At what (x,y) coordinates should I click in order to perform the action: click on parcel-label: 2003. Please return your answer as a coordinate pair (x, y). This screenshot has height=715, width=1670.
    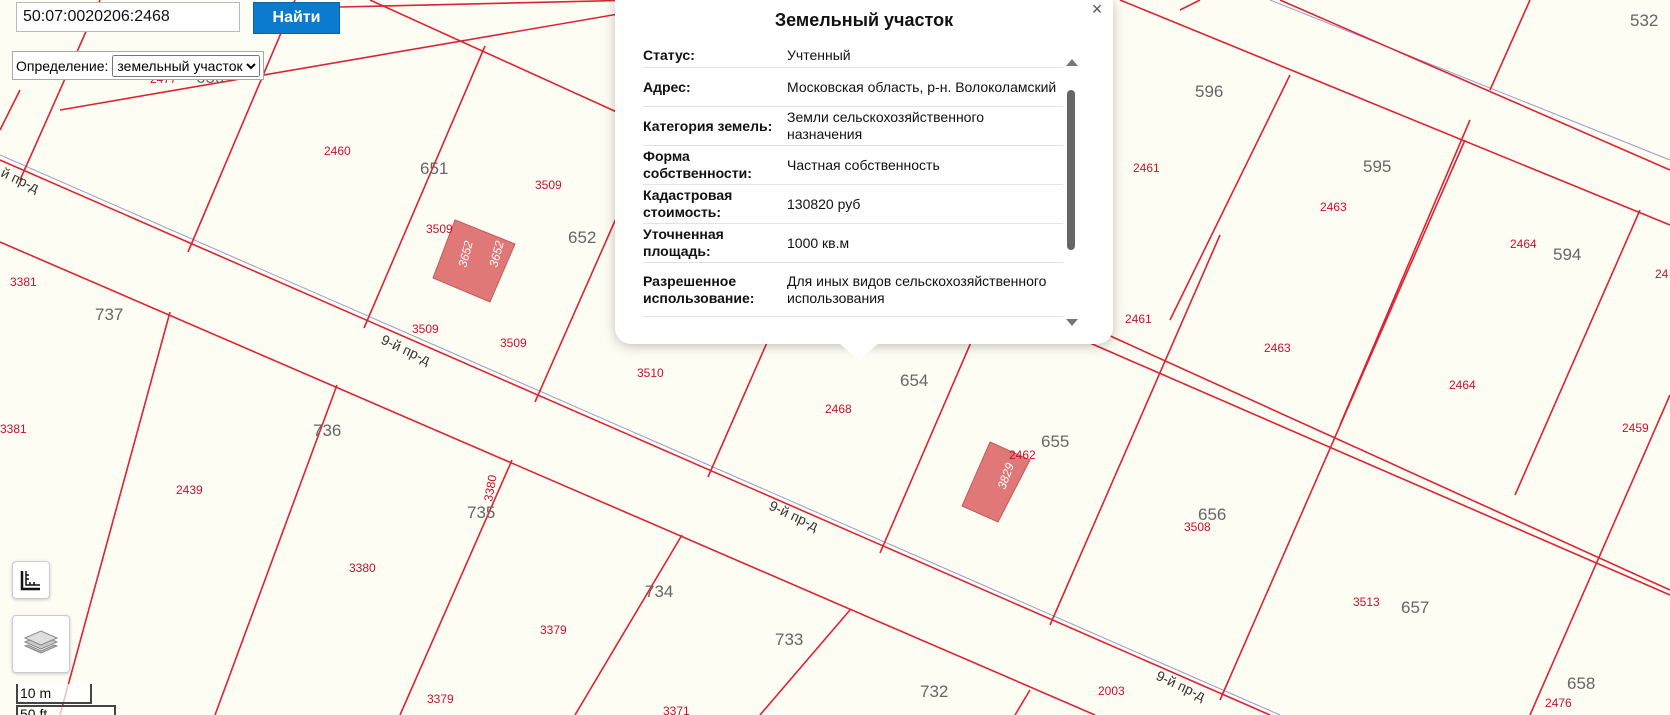
    Looking at the image, I should click on (1111, 691).